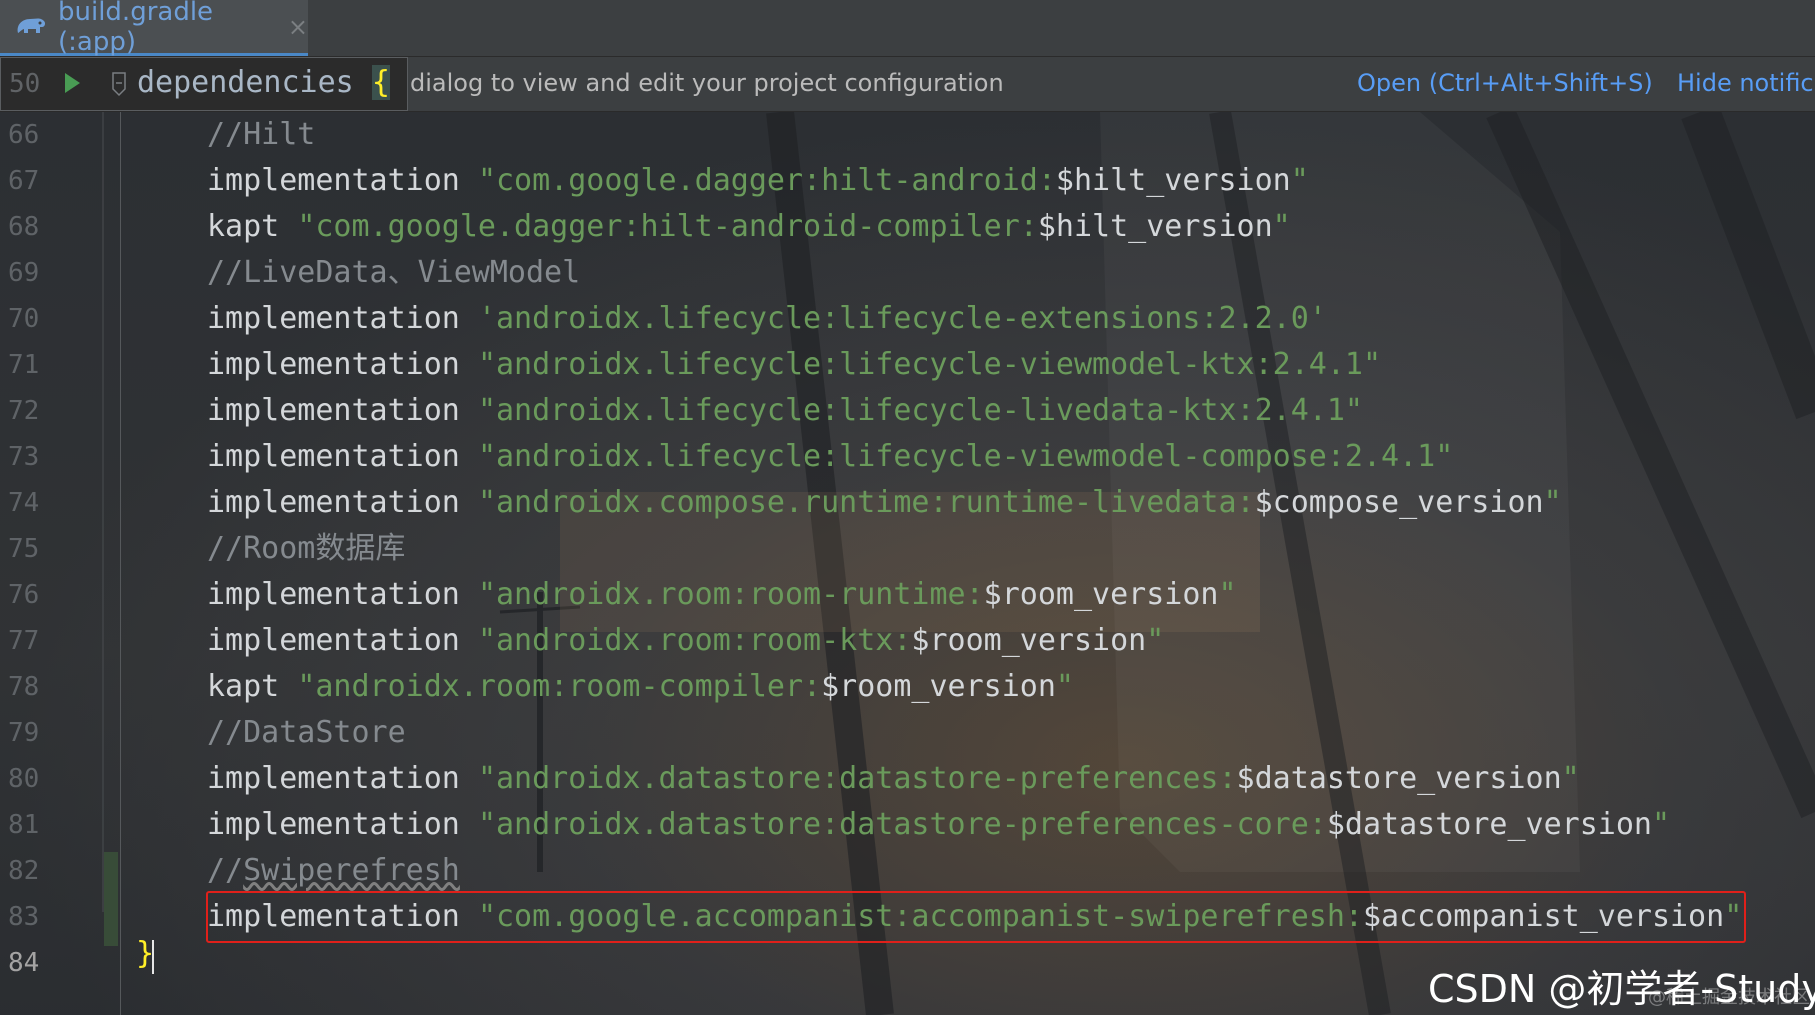 This screenshot has height=1015, width=1815. I want to click on code-token: //, so click(225, 870).